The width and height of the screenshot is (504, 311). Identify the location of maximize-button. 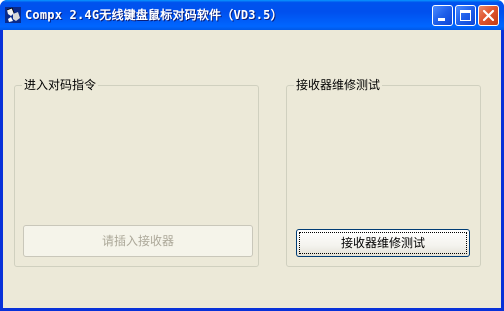
(465, 15).